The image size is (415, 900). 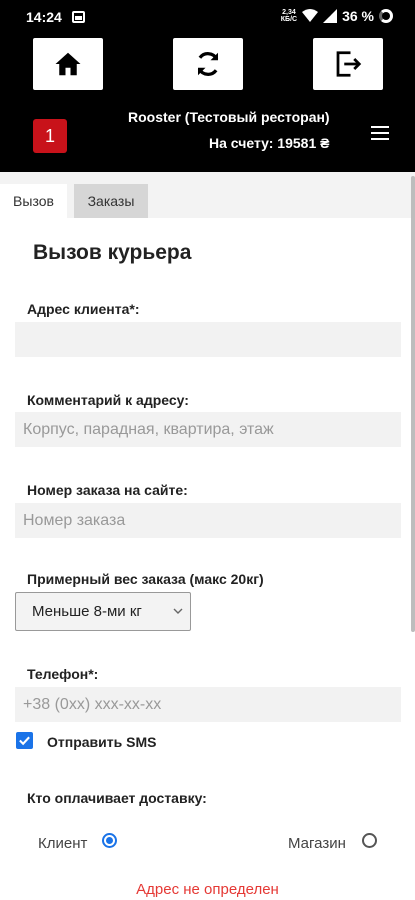 What do you see at coordinates (289, 16) in the screenshot?
I see `network-speed: 2,34 КБ/С` at bounding box center [289, 16].